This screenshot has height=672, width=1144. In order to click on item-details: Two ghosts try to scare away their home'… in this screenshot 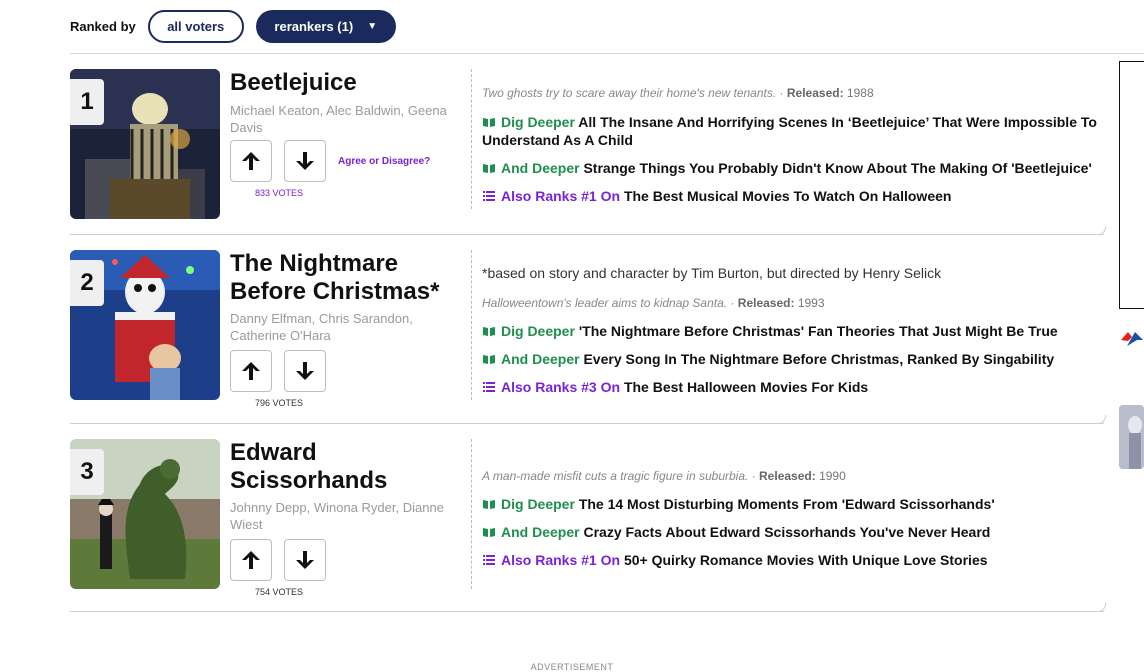, I will do `click(797, 93)`.